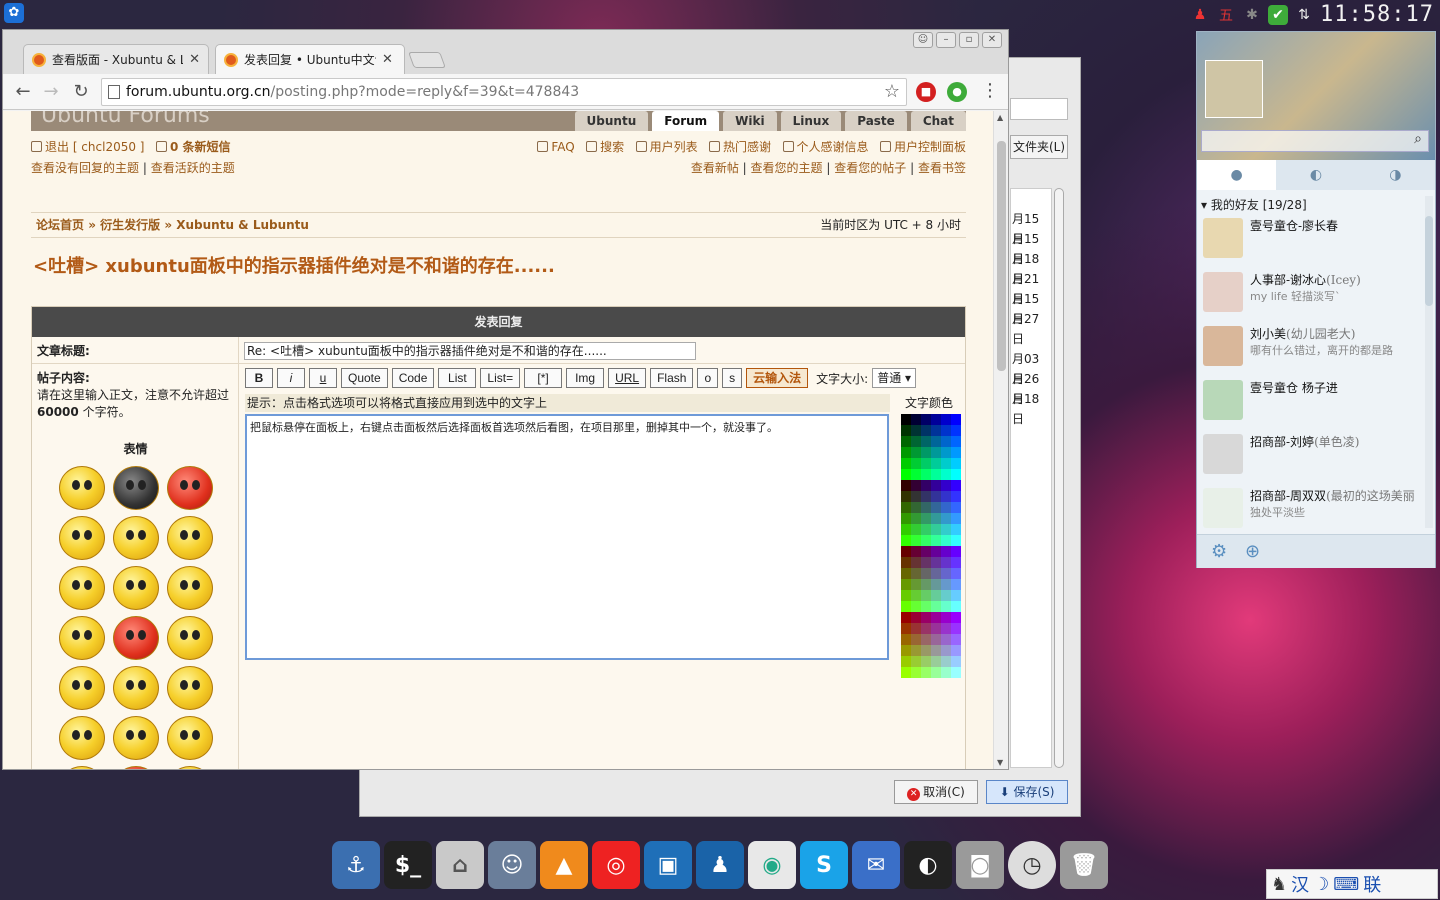  What do you see at coordinates (193, 168) in the screenshot?
I see `active-topics-link: 查看活跃的主题` at bounding box center [193, 168].